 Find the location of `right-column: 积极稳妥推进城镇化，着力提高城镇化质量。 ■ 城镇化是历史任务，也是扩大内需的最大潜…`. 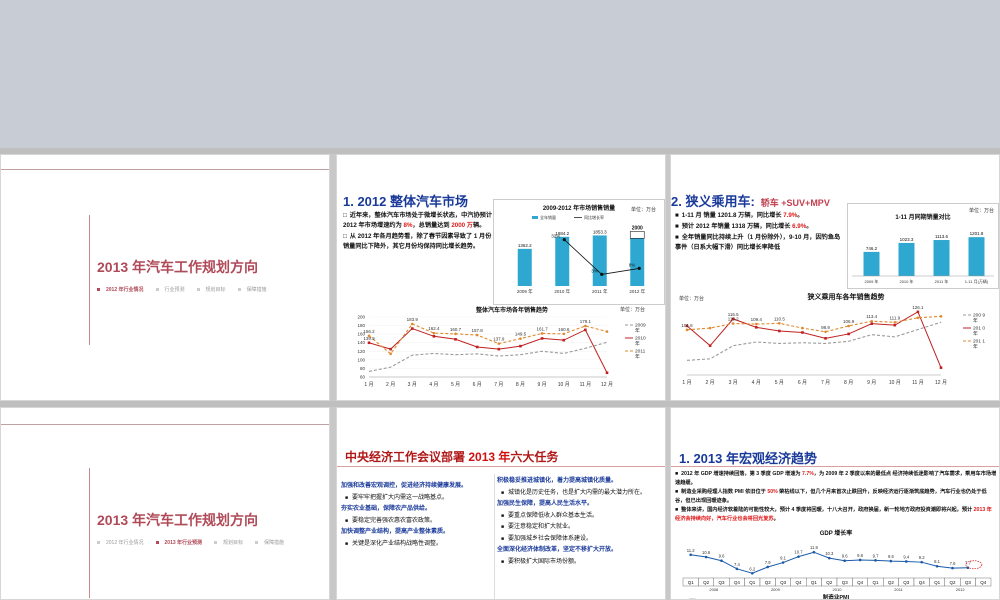

right-column: 积极稳妥推进城镇化，着力提高城镇化质量。 ■ 城镇化是历史任务，也是扩大内需的最大潜… is located at coordinates (580, 522).